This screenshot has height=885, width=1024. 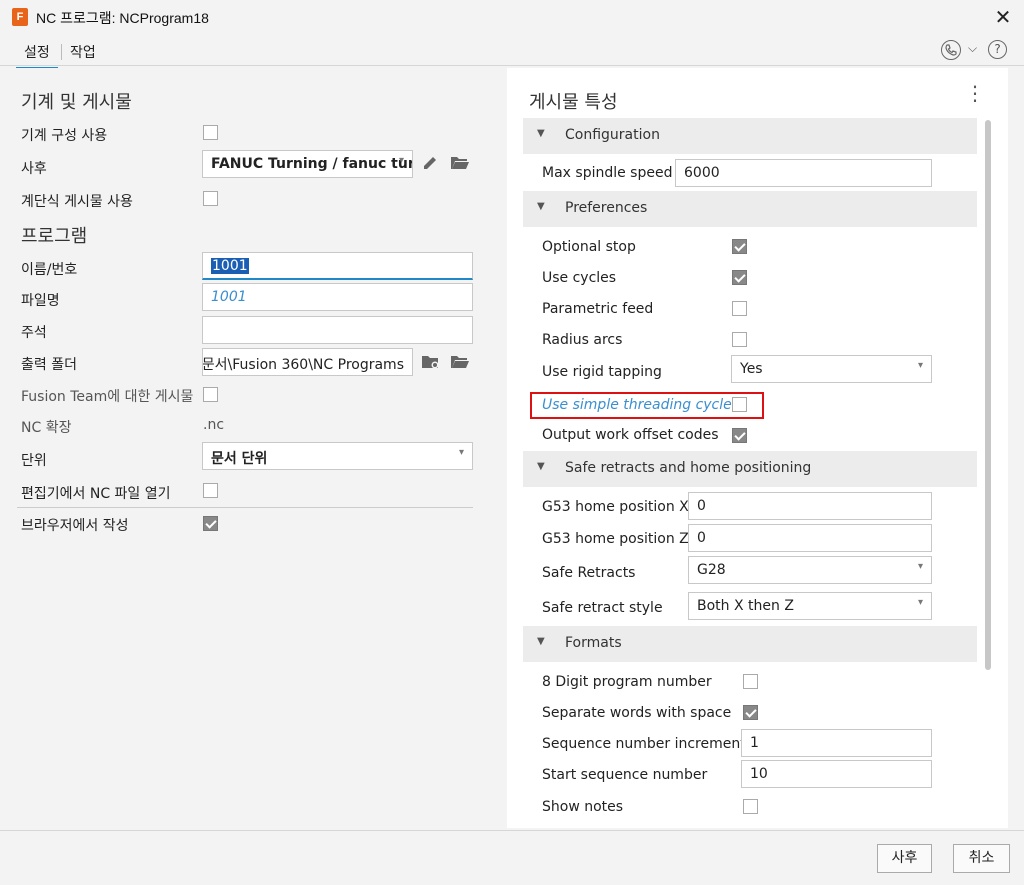 What do you see at coordinates (988, 395) in the screenshot?
I see `scrollbar` at bounding box center [988, 395].